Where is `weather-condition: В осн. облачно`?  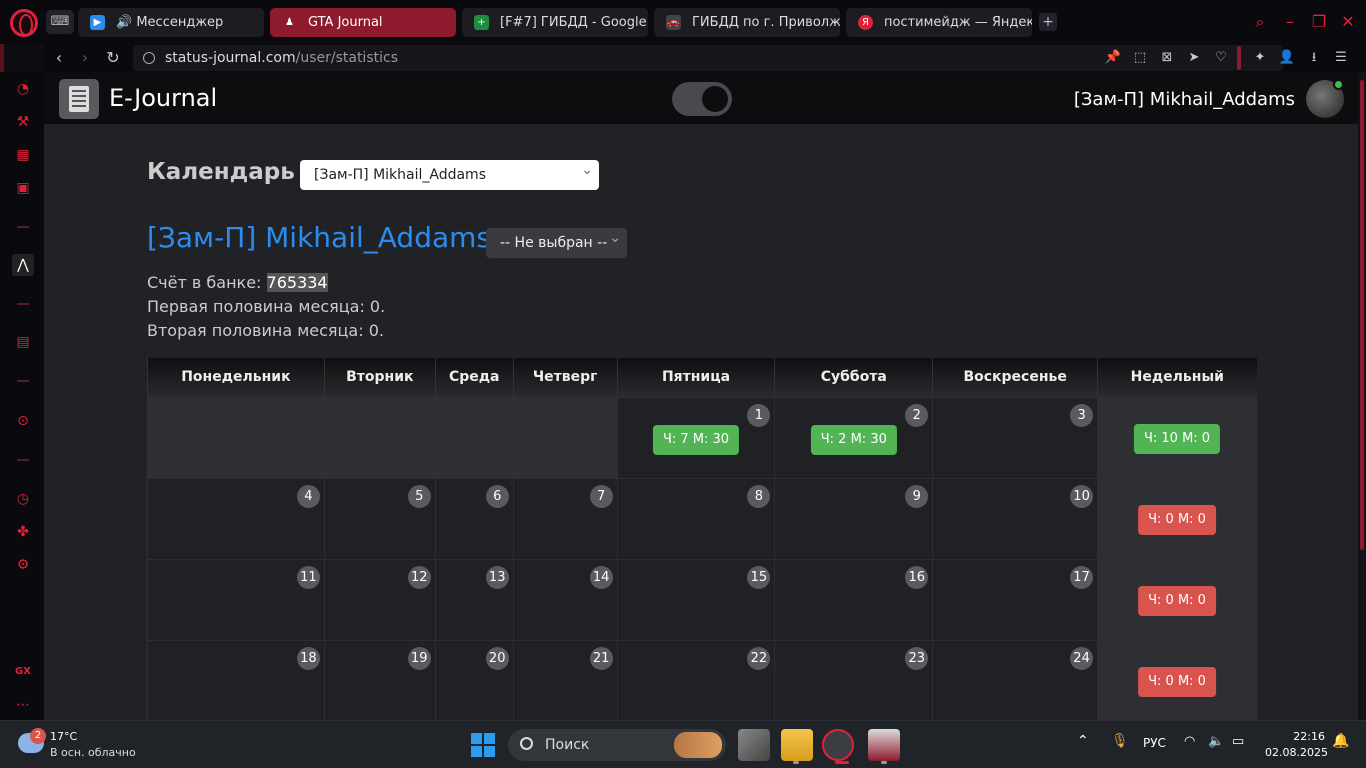 weather-condition: В осн. облачно is located at coordinates (93, 752).